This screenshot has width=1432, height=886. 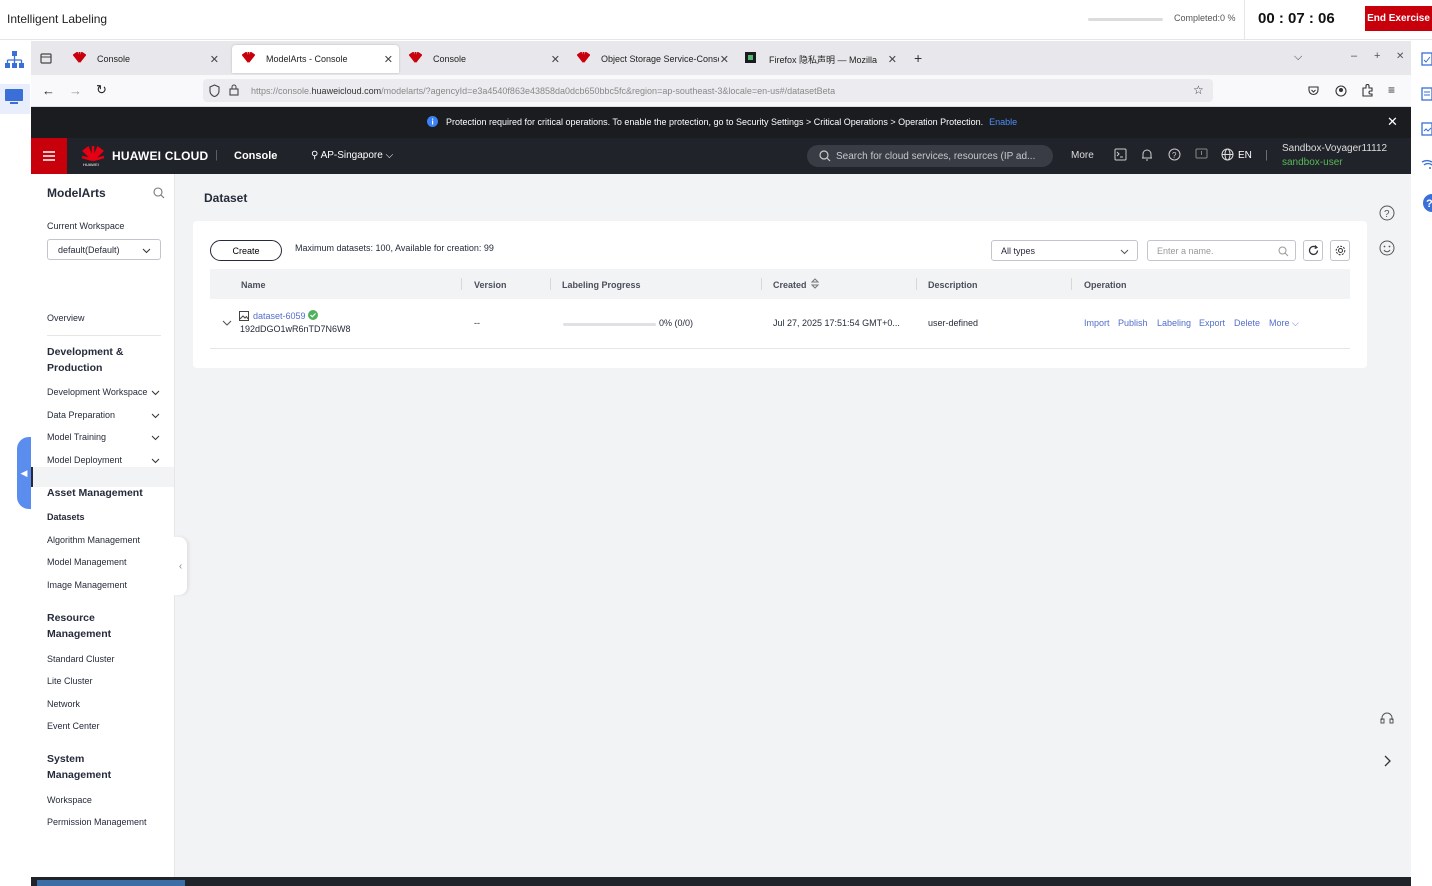 What do you see at coordinates (246, 250) in the screenshot?
I see `create-dataset-button: Create` at bounding box center [246, 250].